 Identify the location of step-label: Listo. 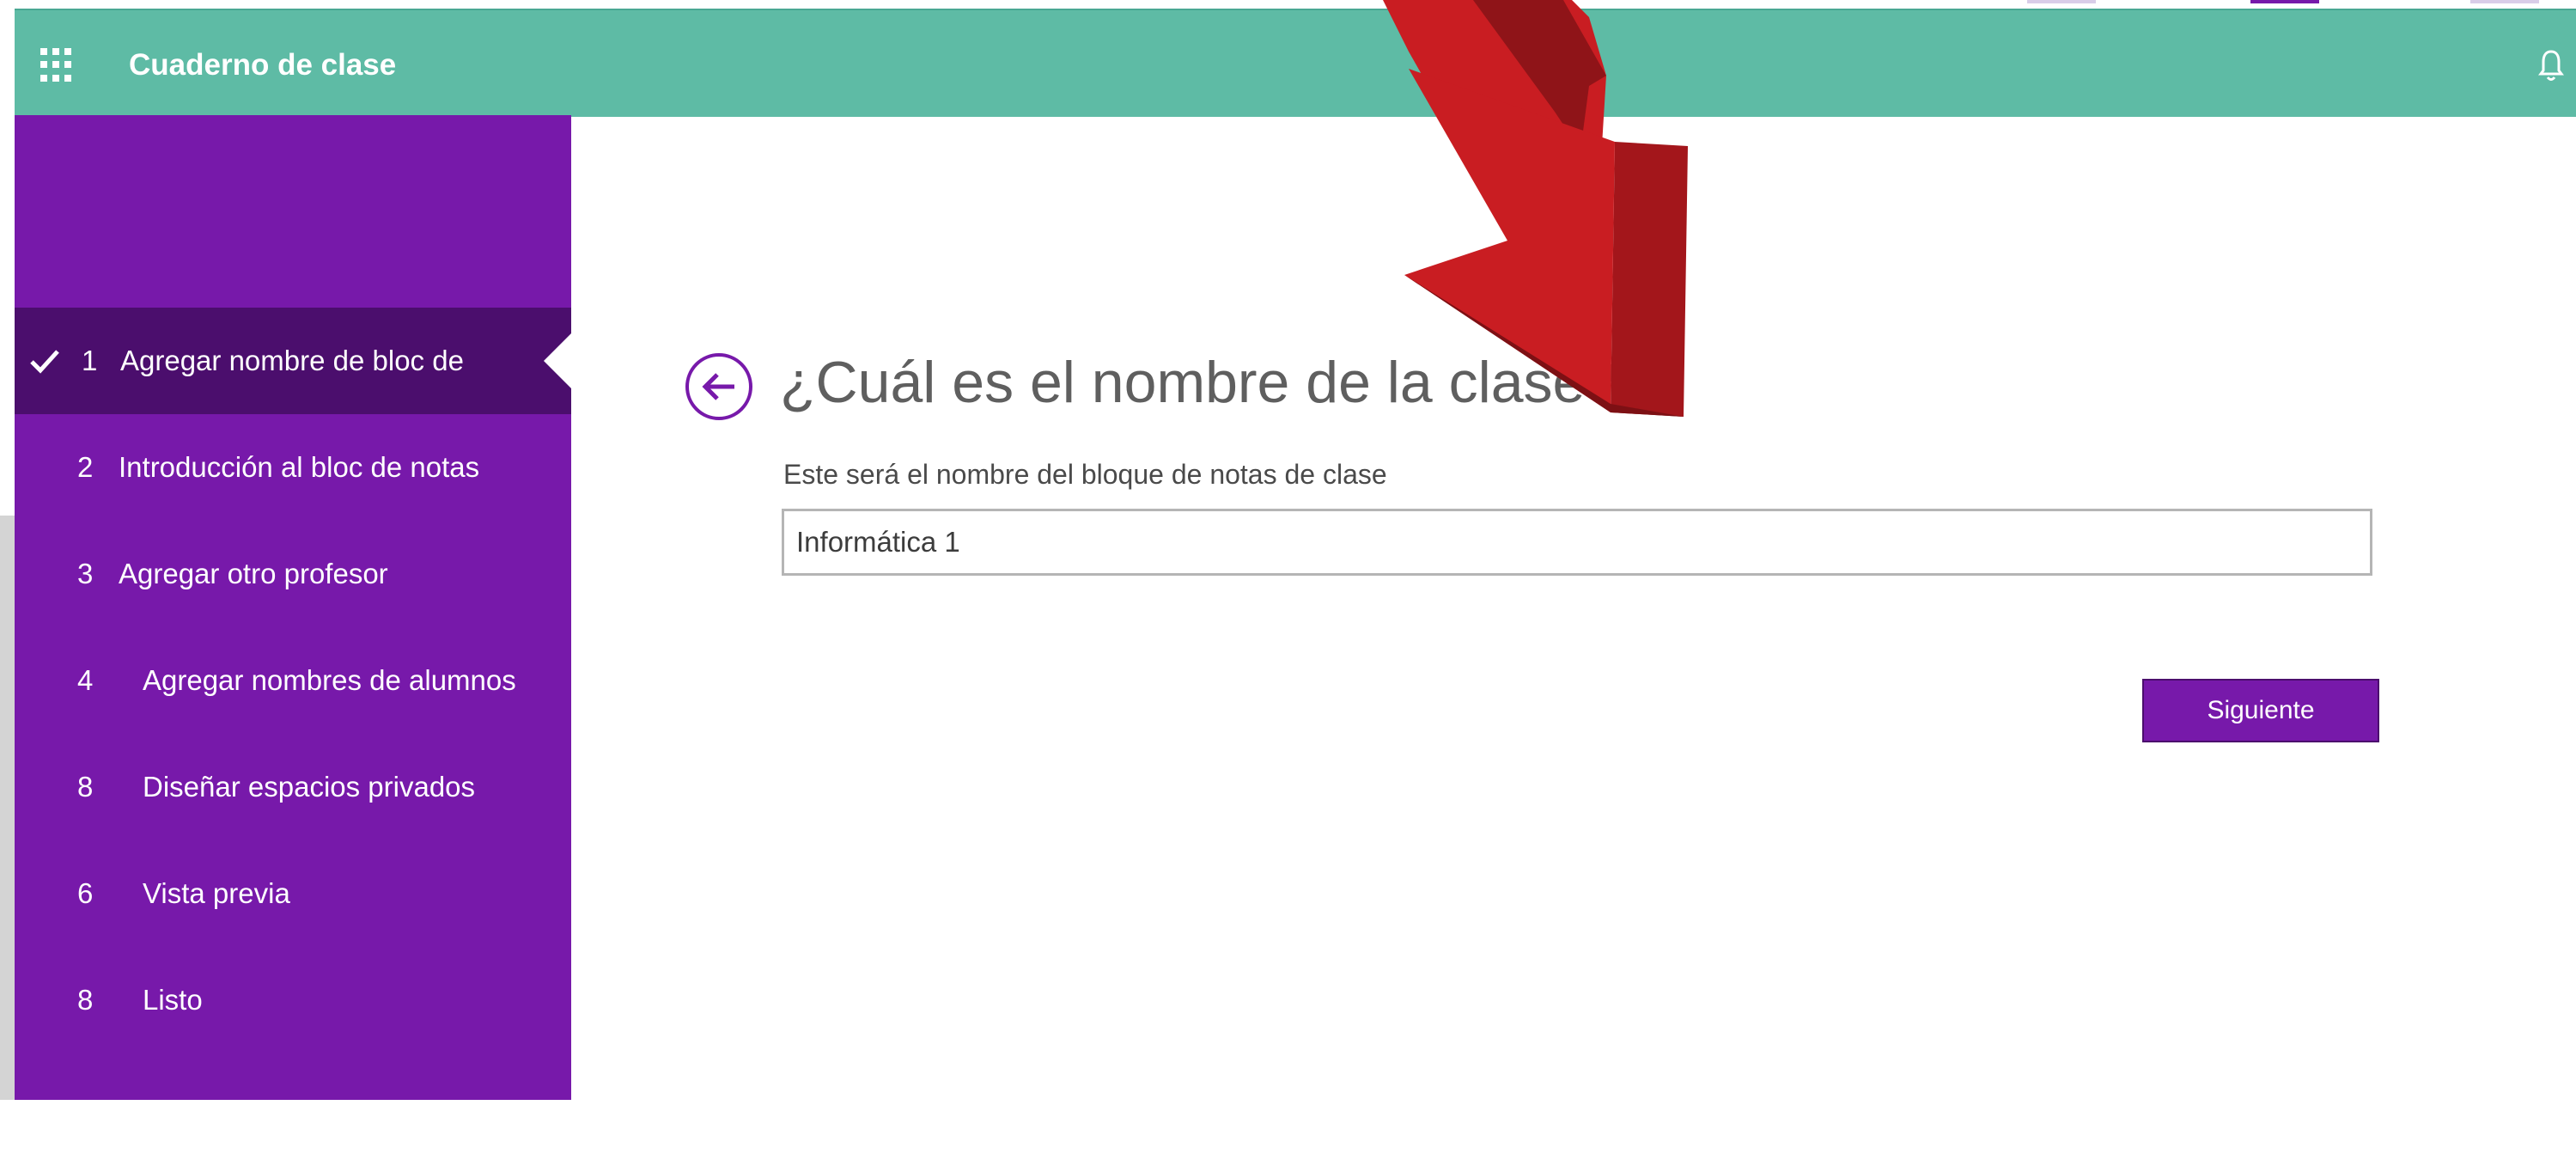
(173, 1000).